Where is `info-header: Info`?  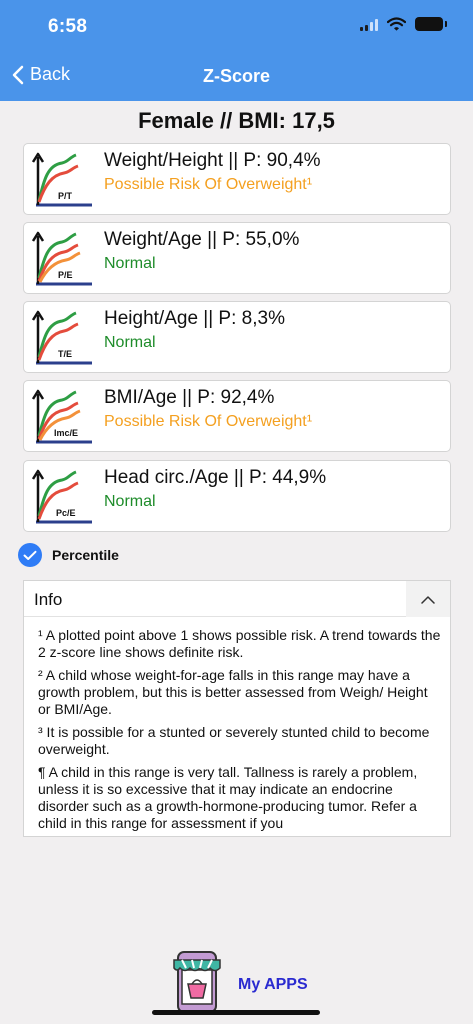
info-header: Info is located at coordinates (237, 599).